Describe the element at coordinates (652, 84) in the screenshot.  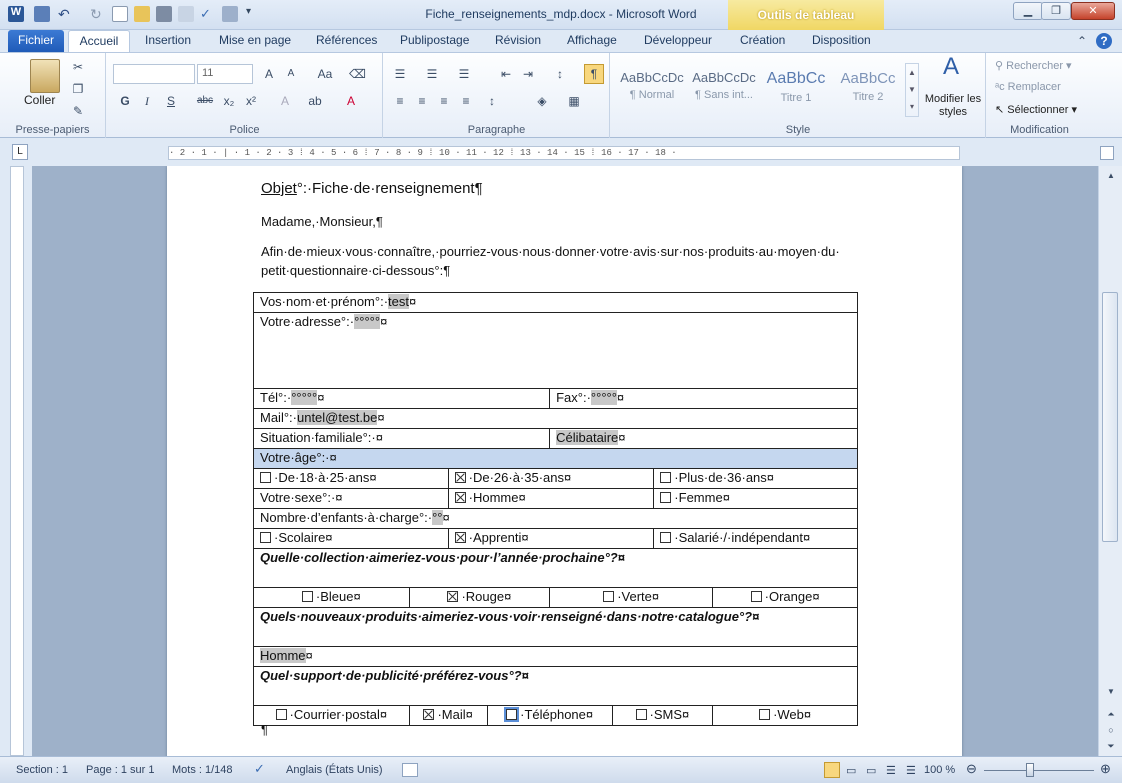
I see `style-normal: AaBbCcDc ¶ Normal` at that location.